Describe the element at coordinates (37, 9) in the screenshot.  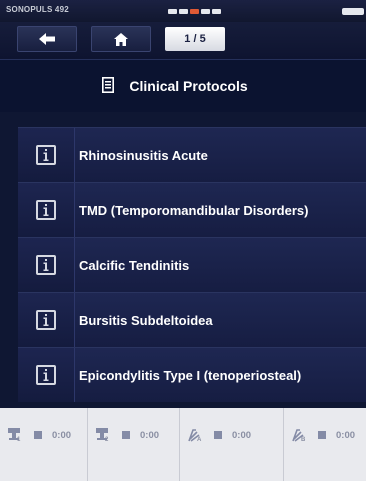
I see `device-name: SONOPULS 492` at that location.